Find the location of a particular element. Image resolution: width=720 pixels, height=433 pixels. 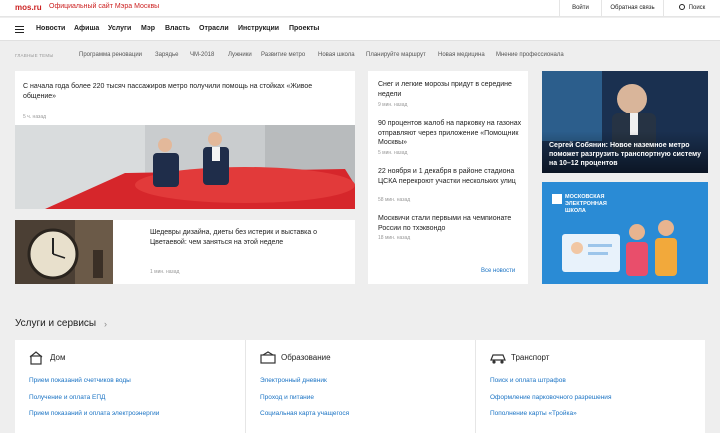

login-label: Войти is located at coordinates (580, 8).